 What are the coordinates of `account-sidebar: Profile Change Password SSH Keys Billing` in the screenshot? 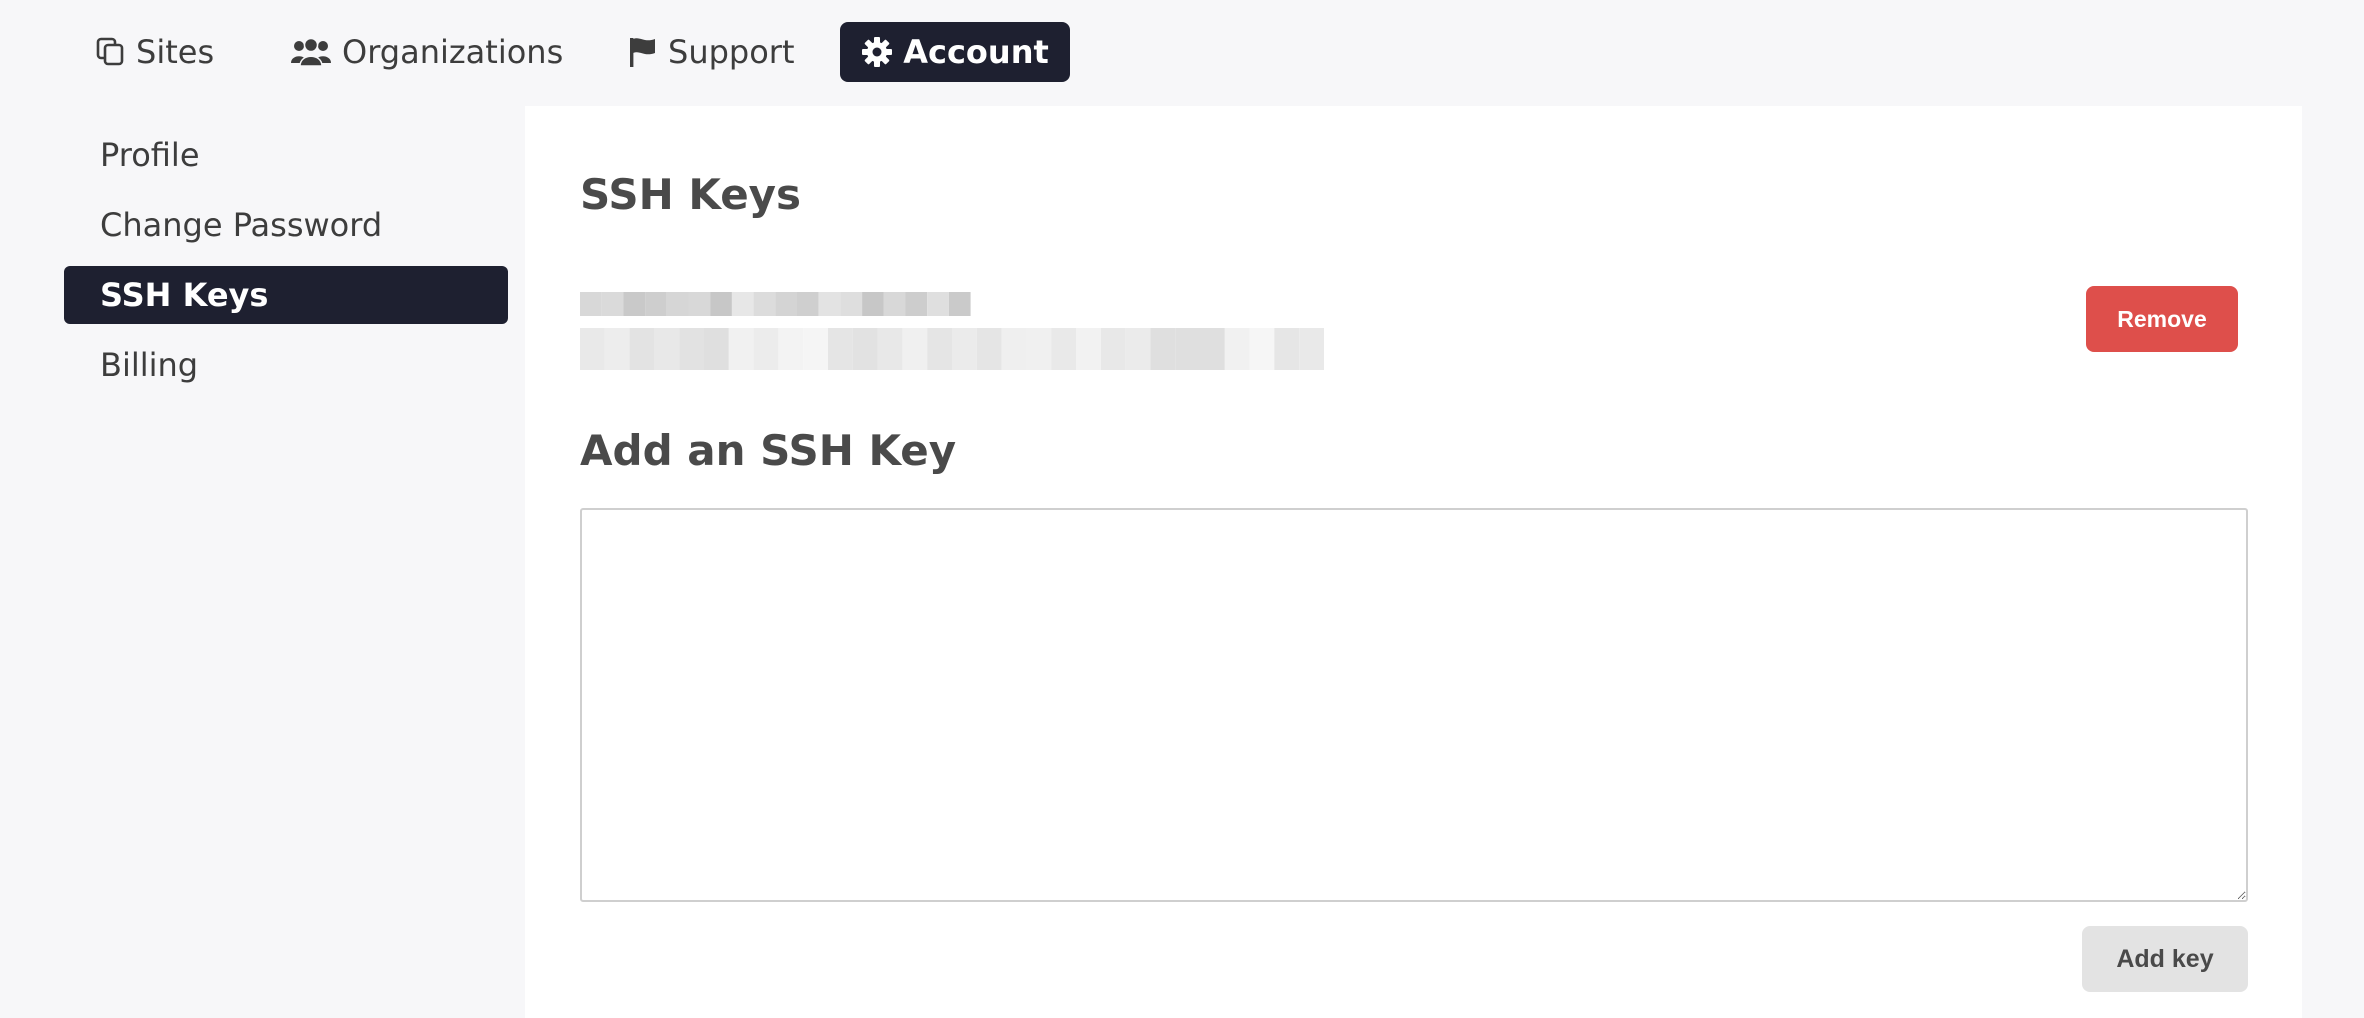 It's located at (286, 266).